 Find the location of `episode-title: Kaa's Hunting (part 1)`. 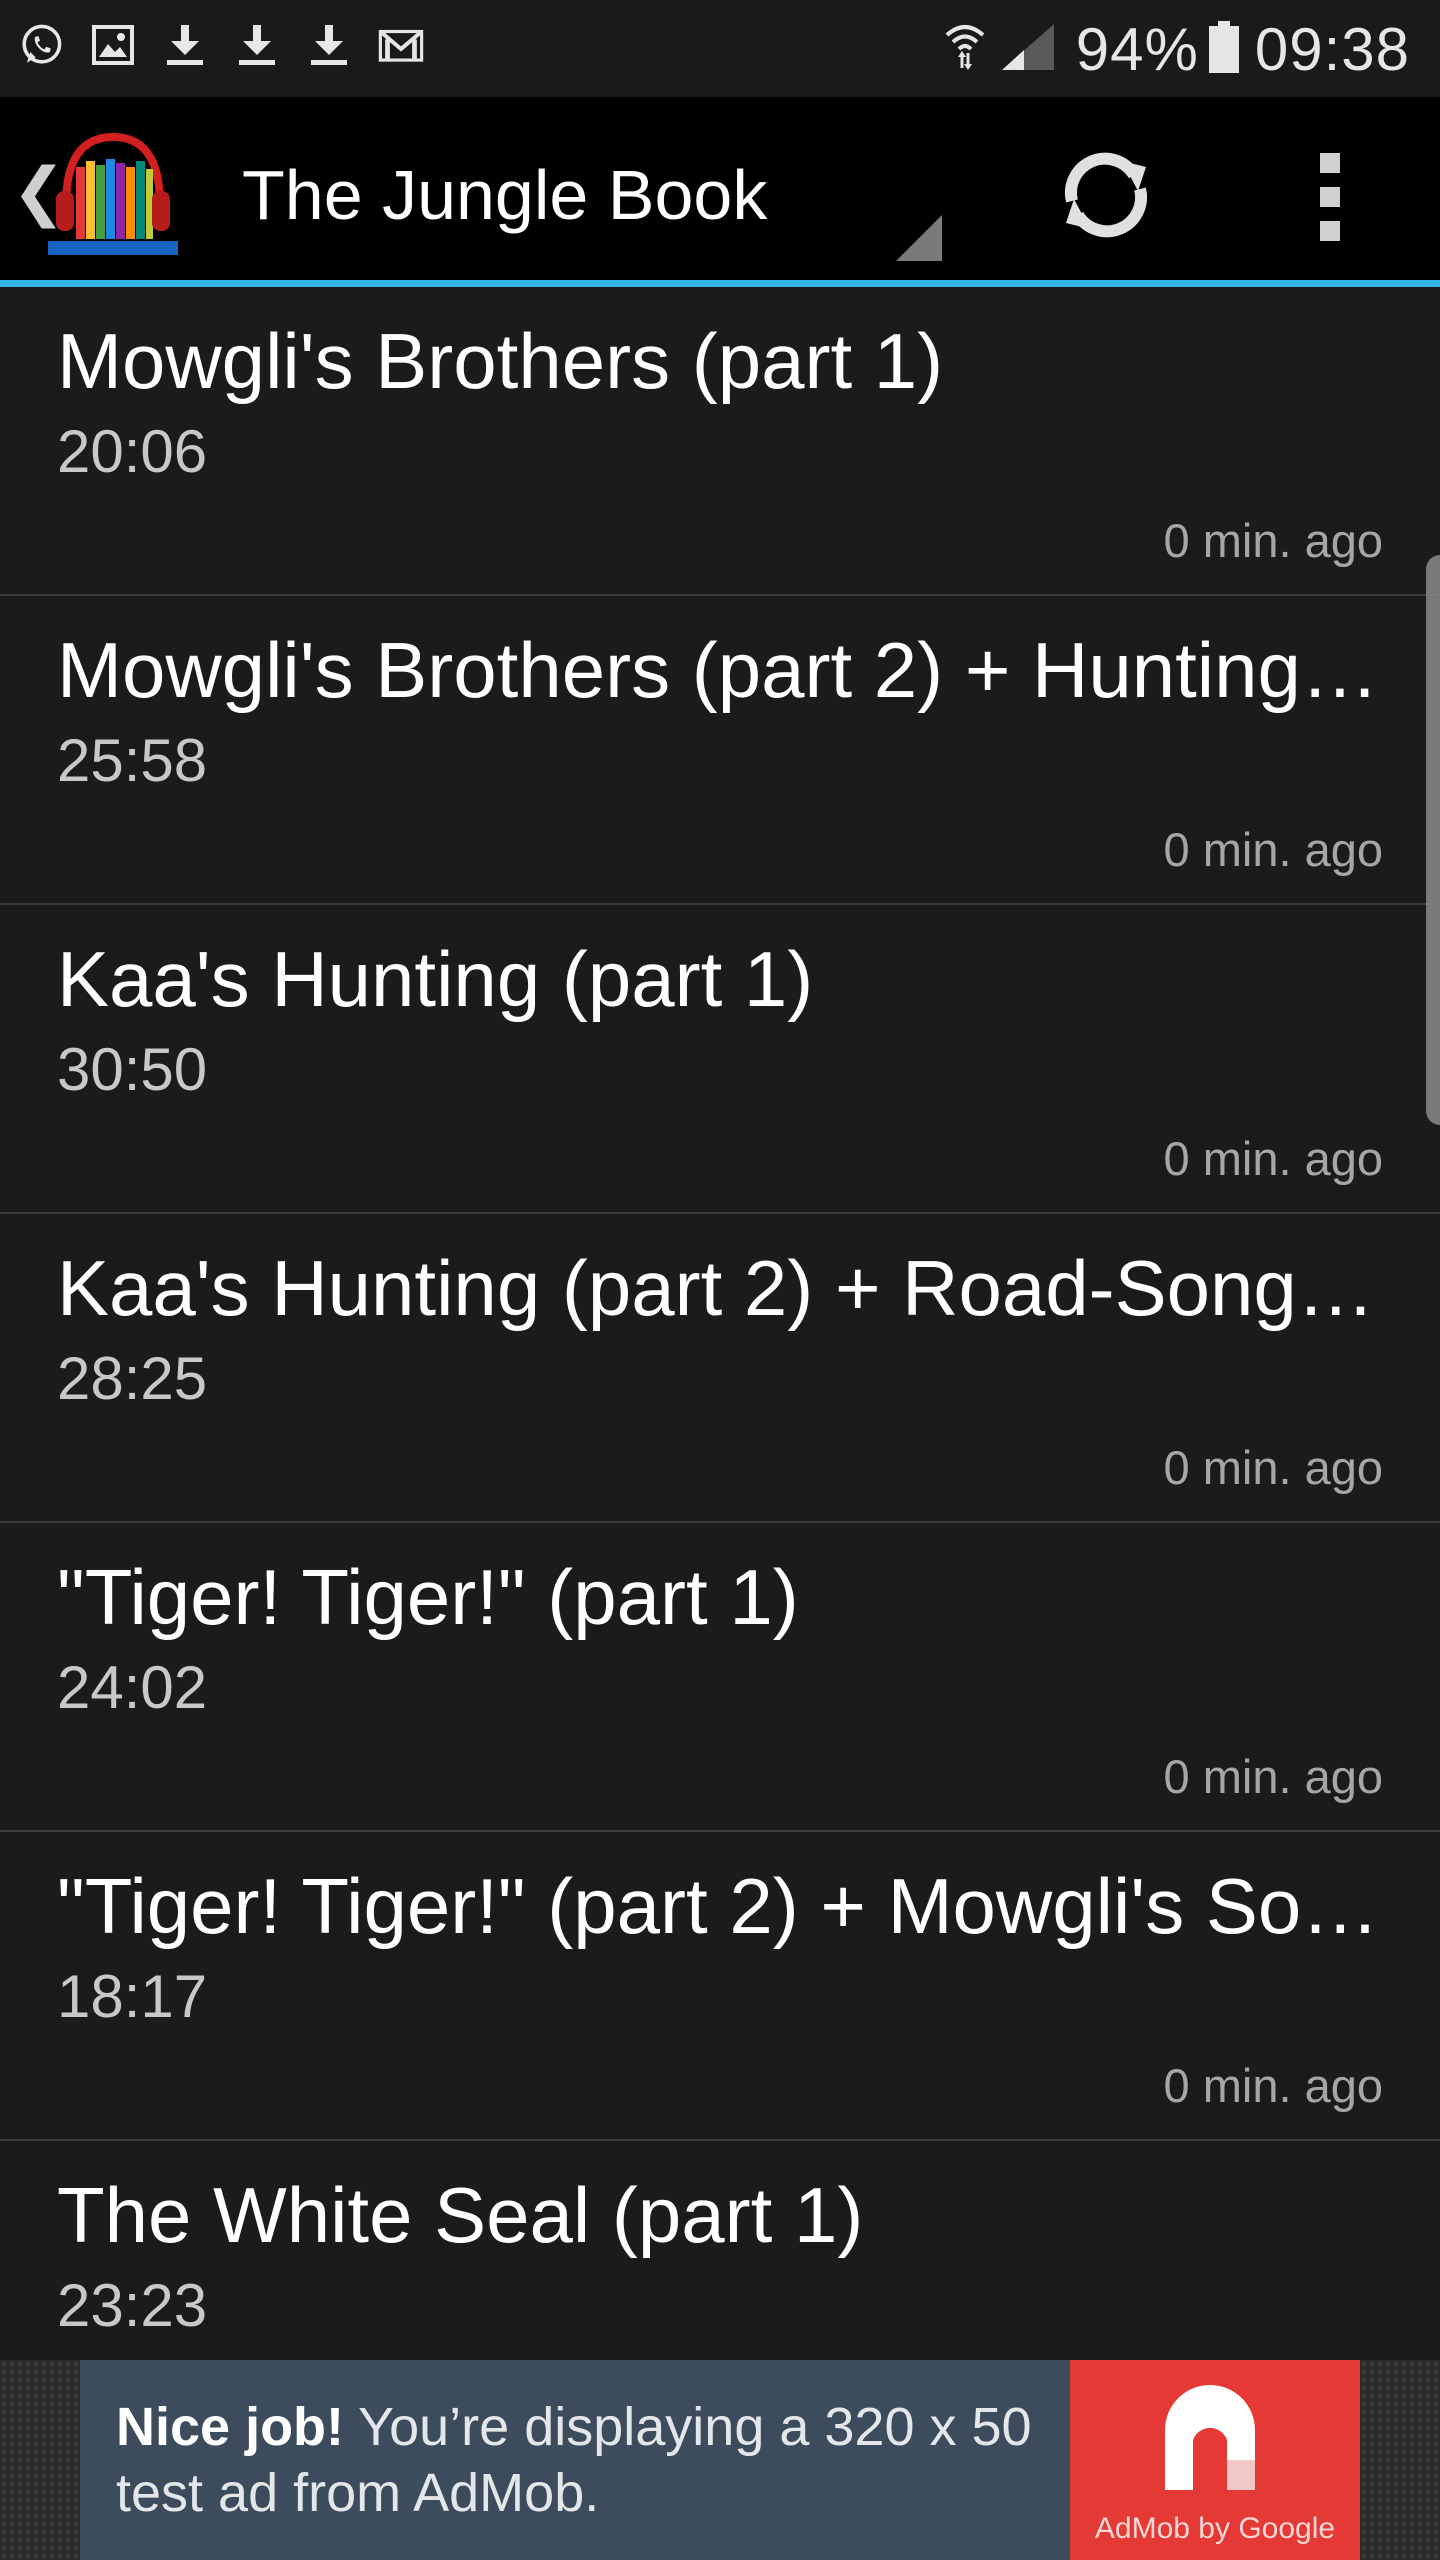

episode-title: Kaa's Hunting (part 1) is located at coordinates (435, 979).